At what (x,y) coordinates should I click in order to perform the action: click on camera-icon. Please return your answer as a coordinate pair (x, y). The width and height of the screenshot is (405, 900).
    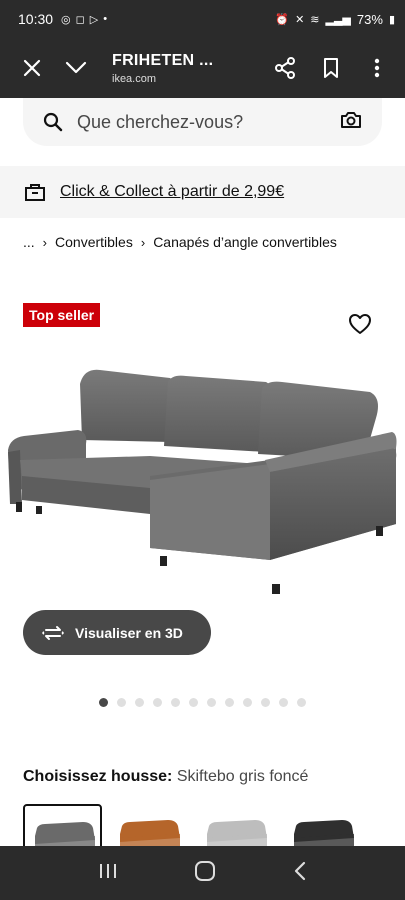
    Looking at the image, I should click on (351, 119).